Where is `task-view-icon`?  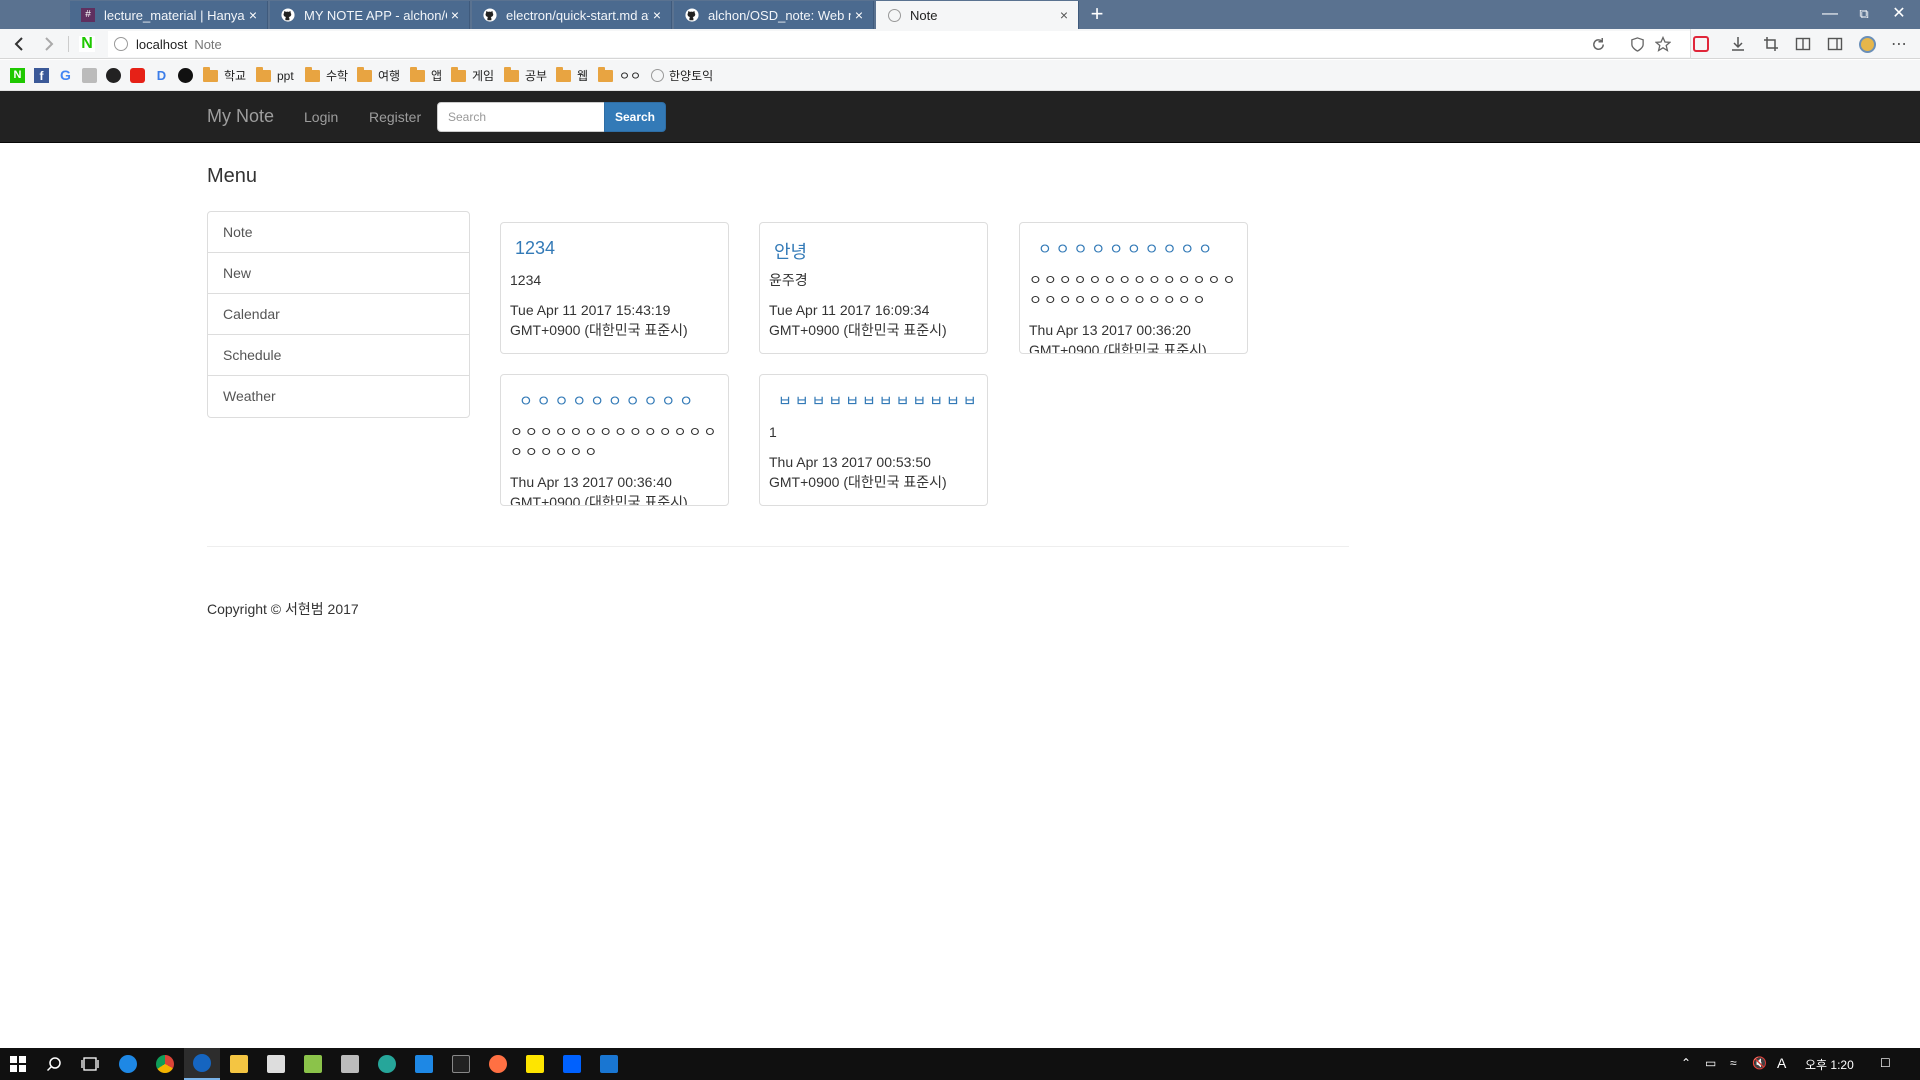 task-view-icon is located at coordinates (90, 1064).